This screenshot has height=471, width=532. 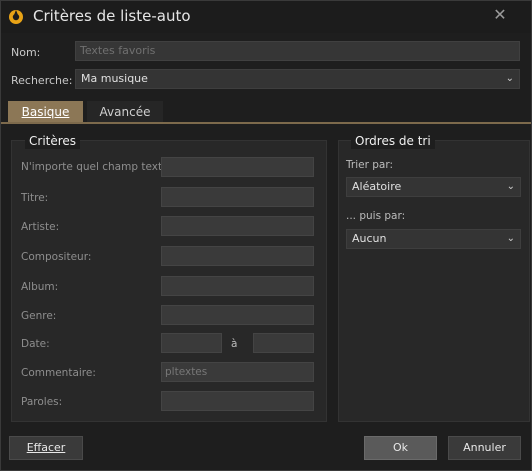 What do you see at coordinates (266, 123) in the screenshot?
I see `tab-underline` at bounding box center [266, 123].